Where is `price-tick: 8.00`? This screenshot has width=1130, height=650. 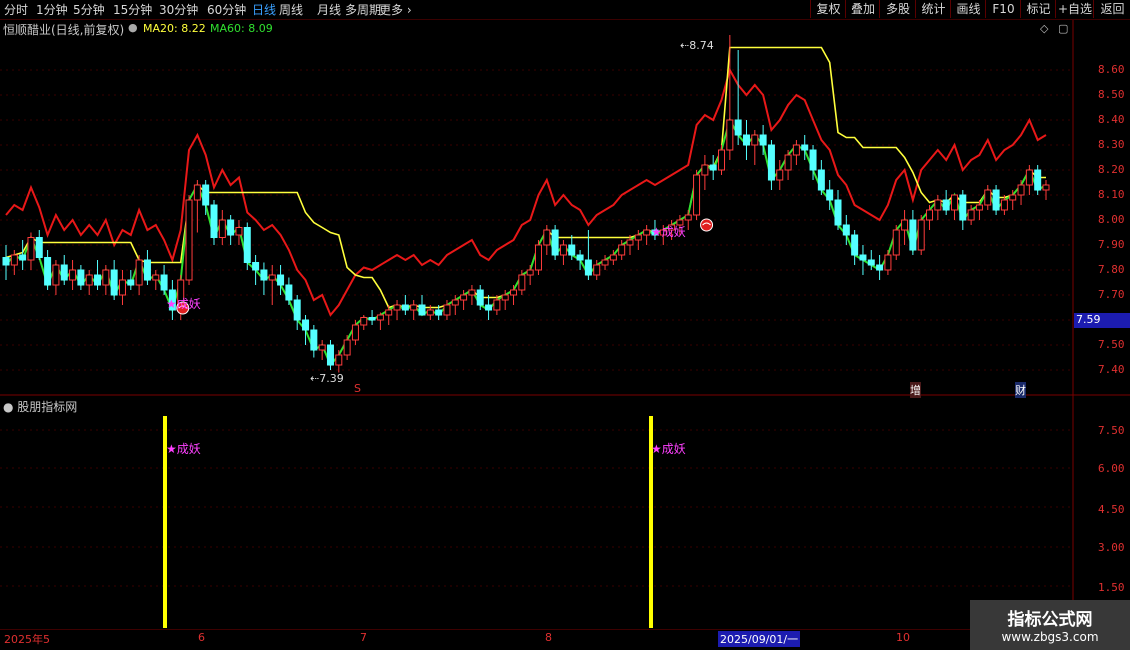
price-tick: 8.00 is located at coordinates (1111, 219).